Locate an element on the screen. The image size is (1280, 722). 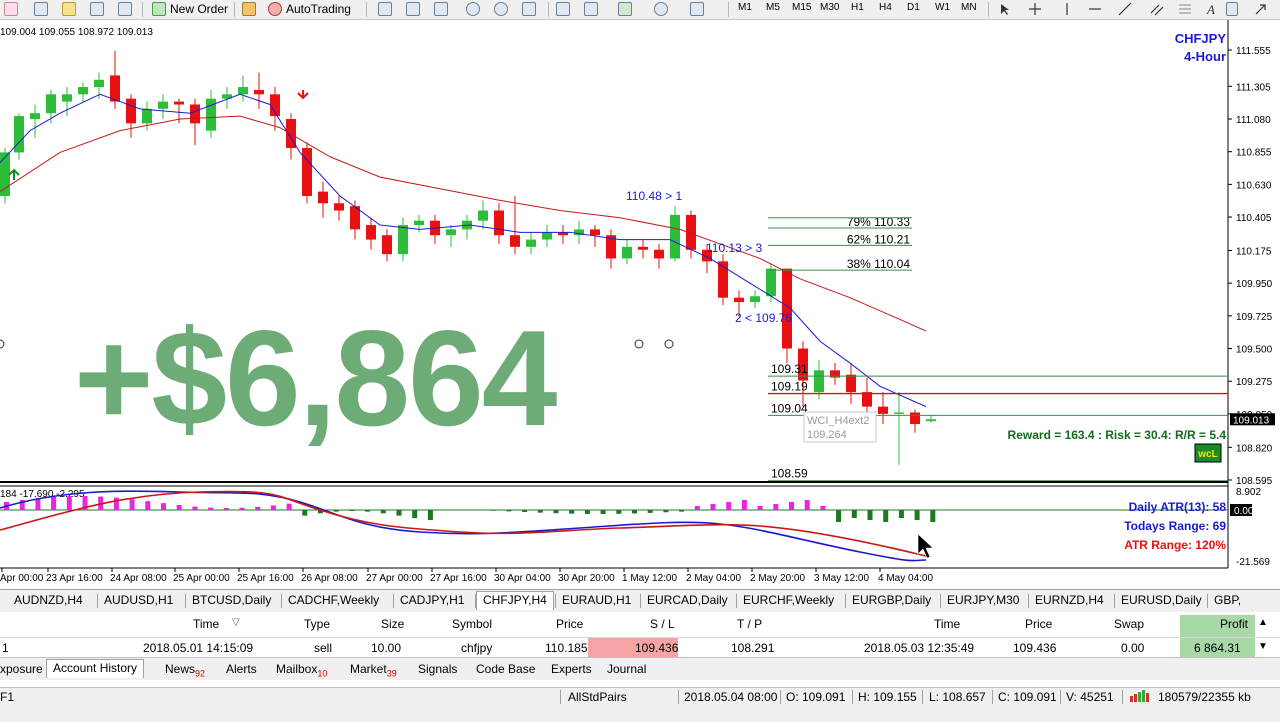
row-tp: 108.291 is located at coordinates (752, 648).